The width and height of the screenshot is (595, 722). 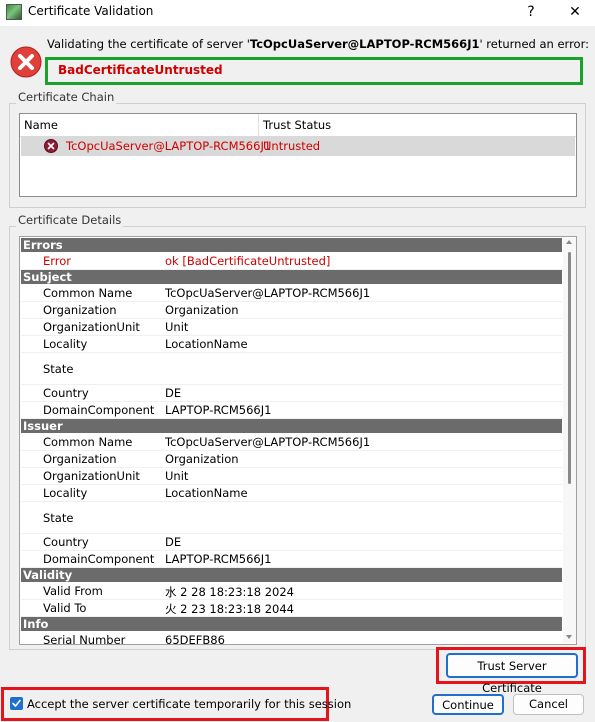 What do you see at coordinates (66, 97) in the screenshot?
I see `certificate-chain-label: Certificate Chain` at bounding box center [66, 97].